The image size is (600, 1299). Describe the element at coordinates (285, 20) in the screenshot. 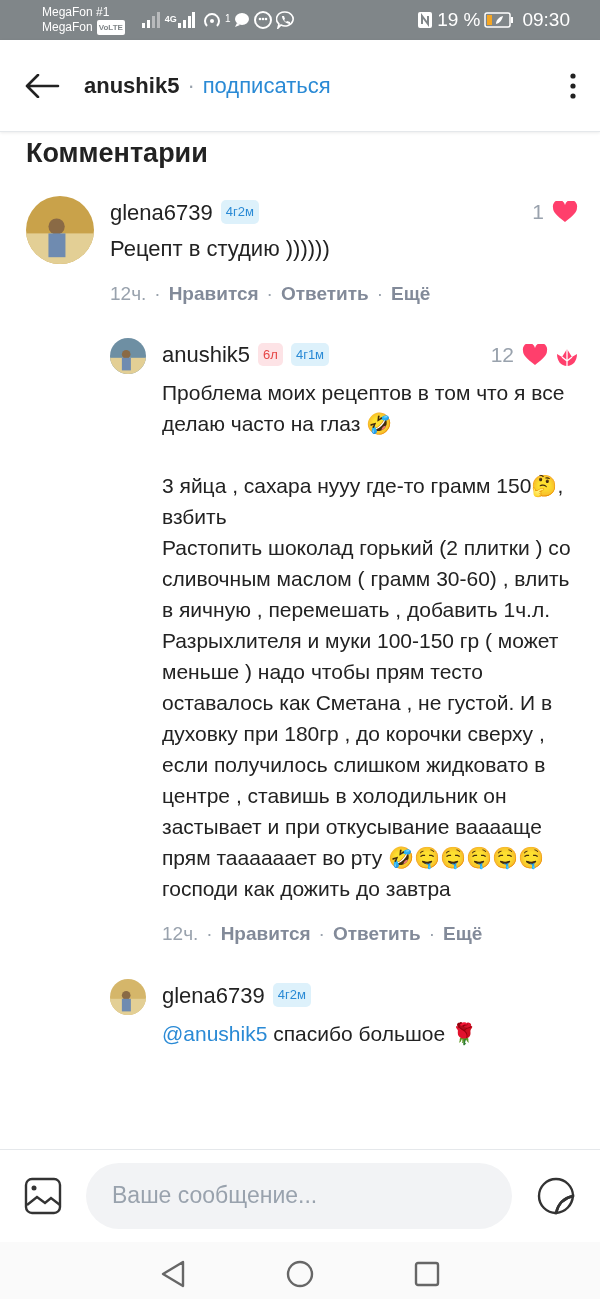

I see `phone-bubble-icon` at that location.